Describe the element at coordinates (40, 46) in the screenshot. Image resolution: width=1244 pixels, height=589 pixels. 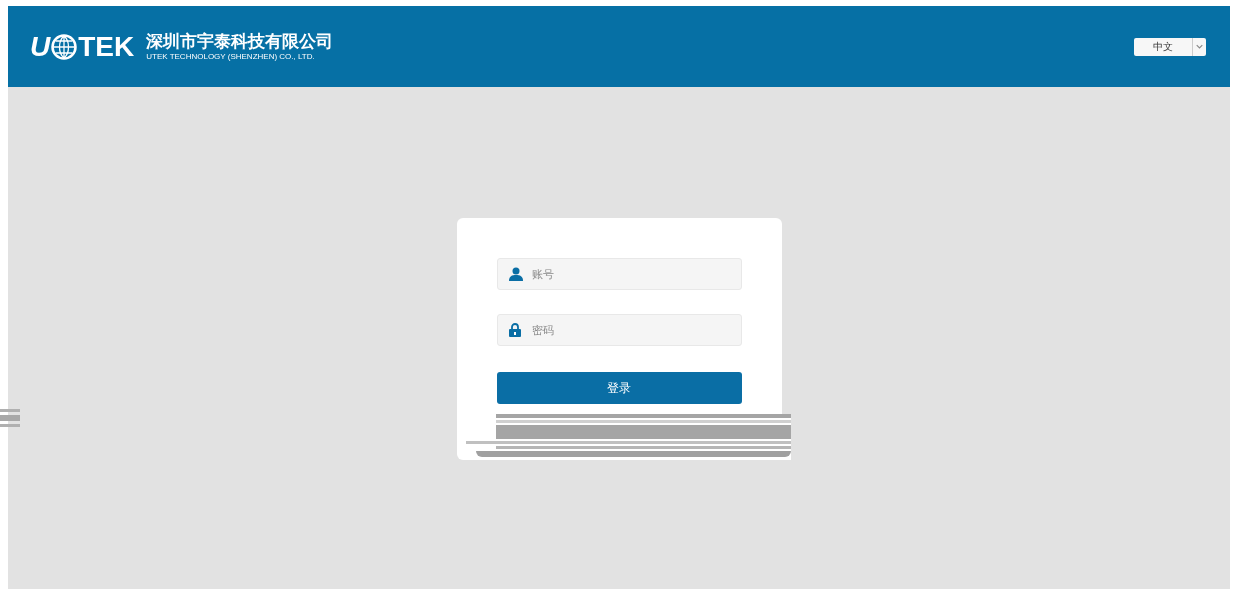
I see `logo-text: U` at that location.